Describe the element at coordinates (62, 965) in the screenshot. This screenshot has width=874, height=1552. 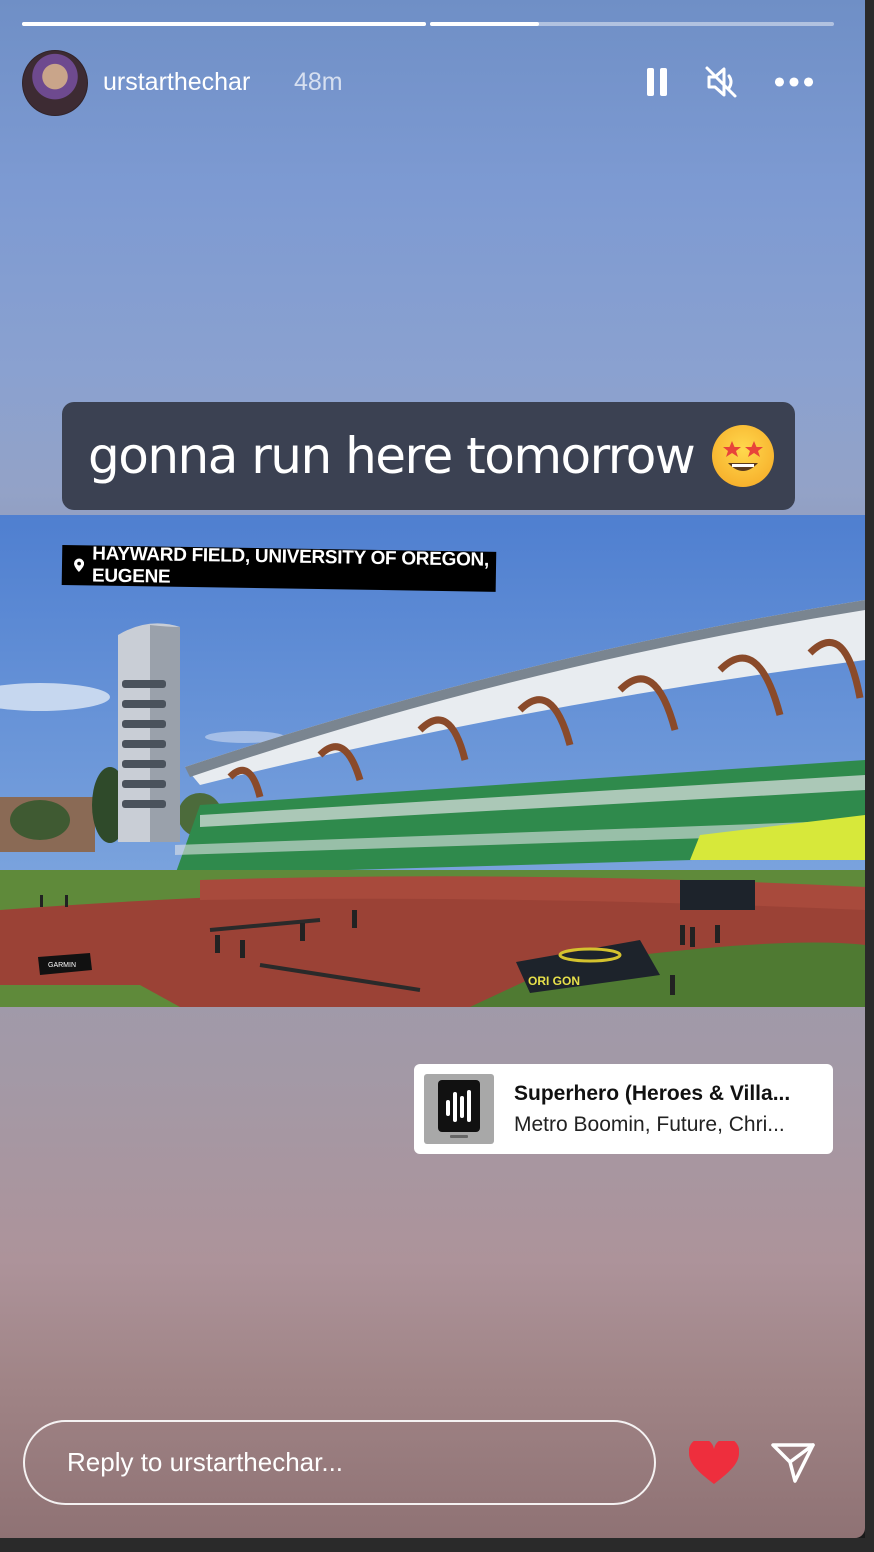
I see `garmin-sign: GARMIN` at that location.